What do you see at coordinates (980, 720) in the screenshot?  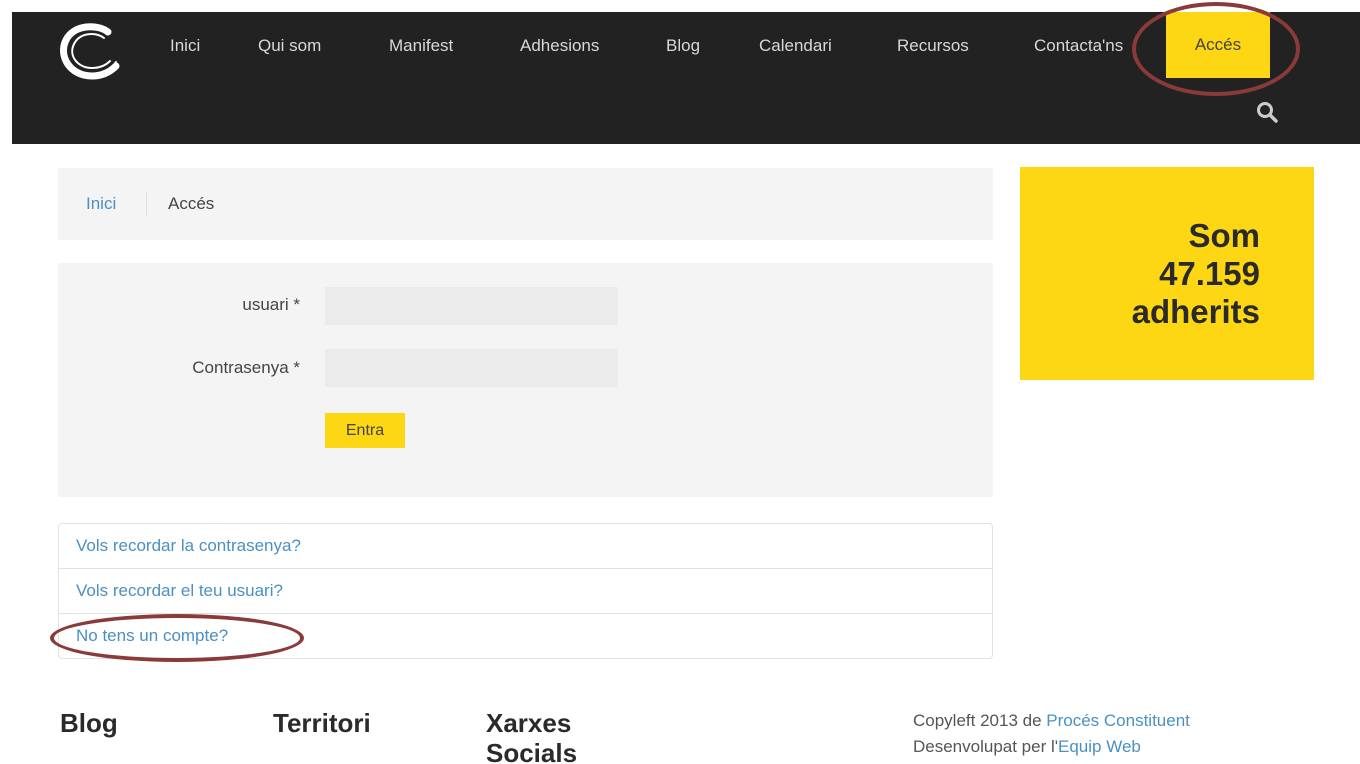 I see `copyleft-prefix: Copyleft 2013 de` at bounding box center [980, 720].